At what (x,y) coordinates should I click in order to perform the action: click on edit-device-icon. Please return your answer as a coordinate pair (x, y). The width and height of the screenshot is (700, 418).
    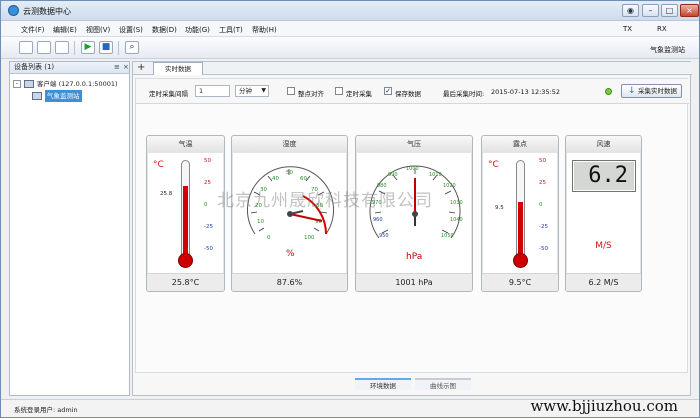
    Looking at the image, I should click on (44, 47).